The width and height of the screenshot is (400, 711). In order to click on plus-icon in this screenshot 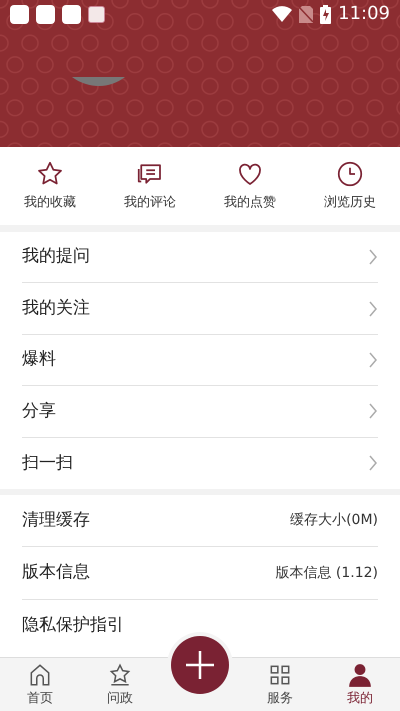, I will do `click(200, 665)`.